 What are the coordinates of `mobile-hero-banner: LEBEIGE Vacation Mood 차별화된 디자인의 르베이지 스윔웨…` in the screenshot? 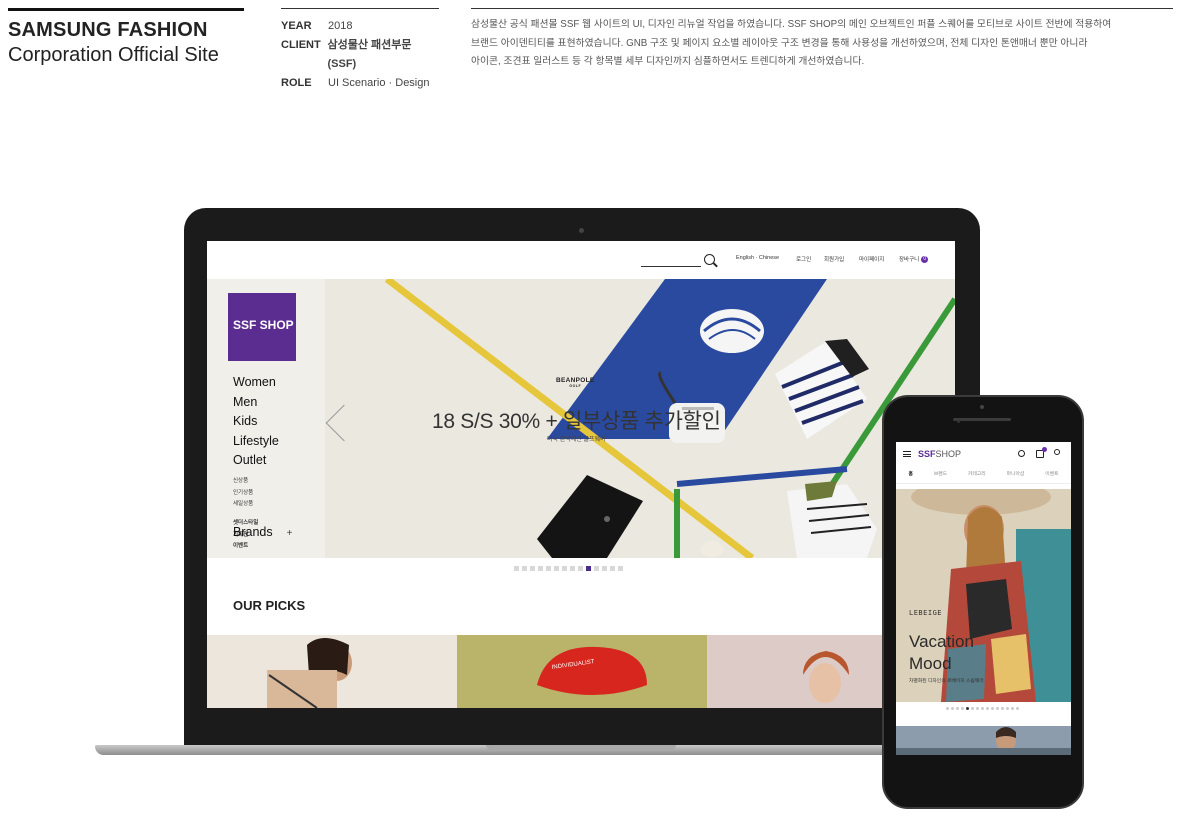 It's located at (983, 595).